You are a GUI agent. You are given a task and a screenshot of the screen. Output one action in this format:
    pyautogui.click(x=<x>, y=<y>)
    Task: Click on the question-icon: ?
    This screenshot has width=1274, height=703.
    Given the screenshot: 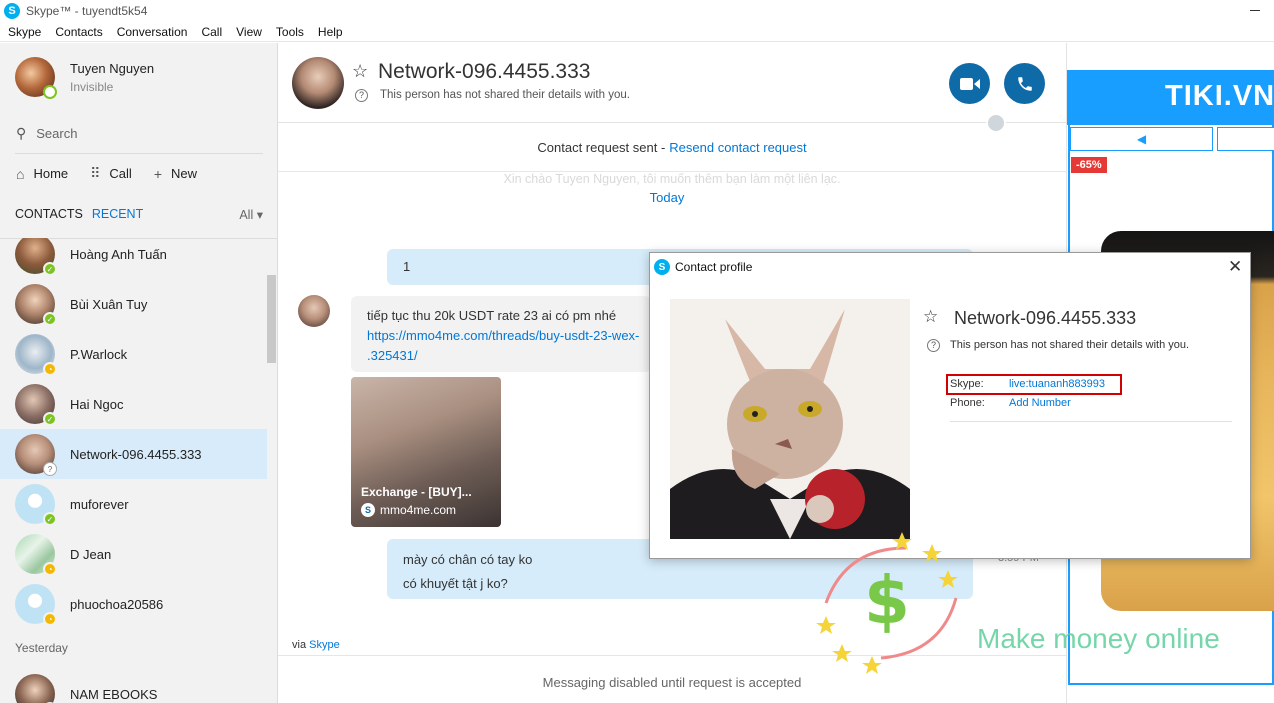 What is the action you would take?
    pyautogui.click(x=933, y=345)
    